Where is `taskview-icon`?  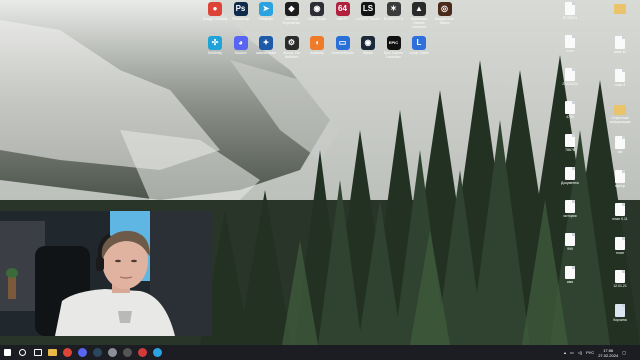
taskview-icon is located at coordinates (37, 352).